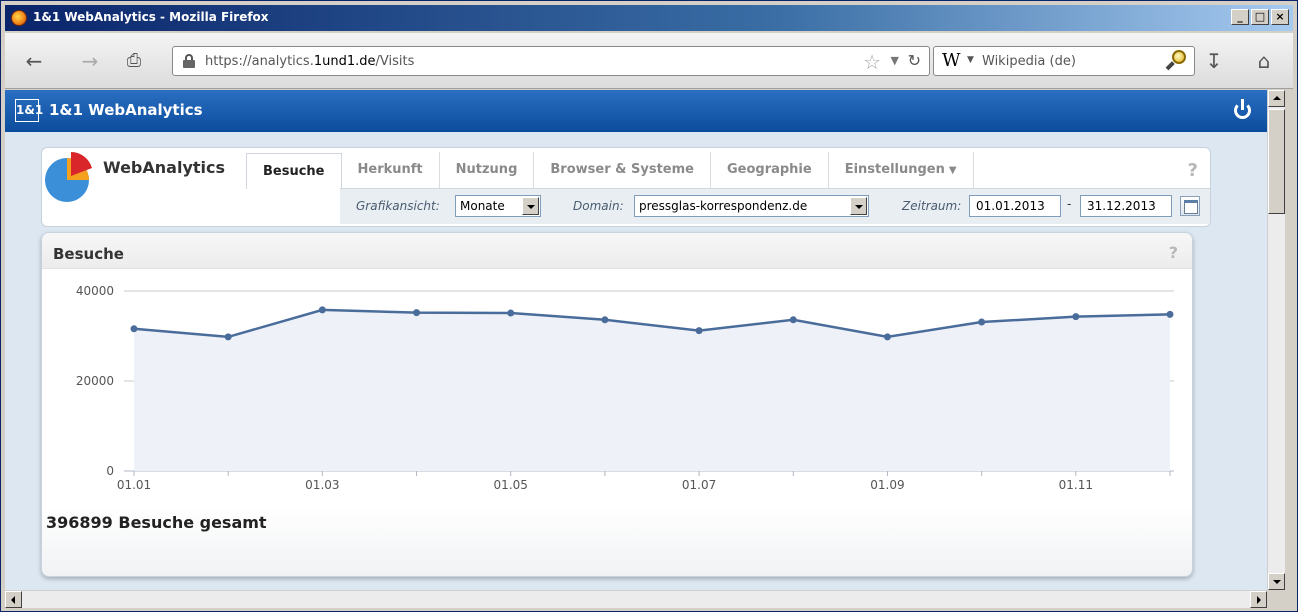  Describe the element at coordinates (1276, 581) in the screenshot. I see `scroll-down-button` at that location.